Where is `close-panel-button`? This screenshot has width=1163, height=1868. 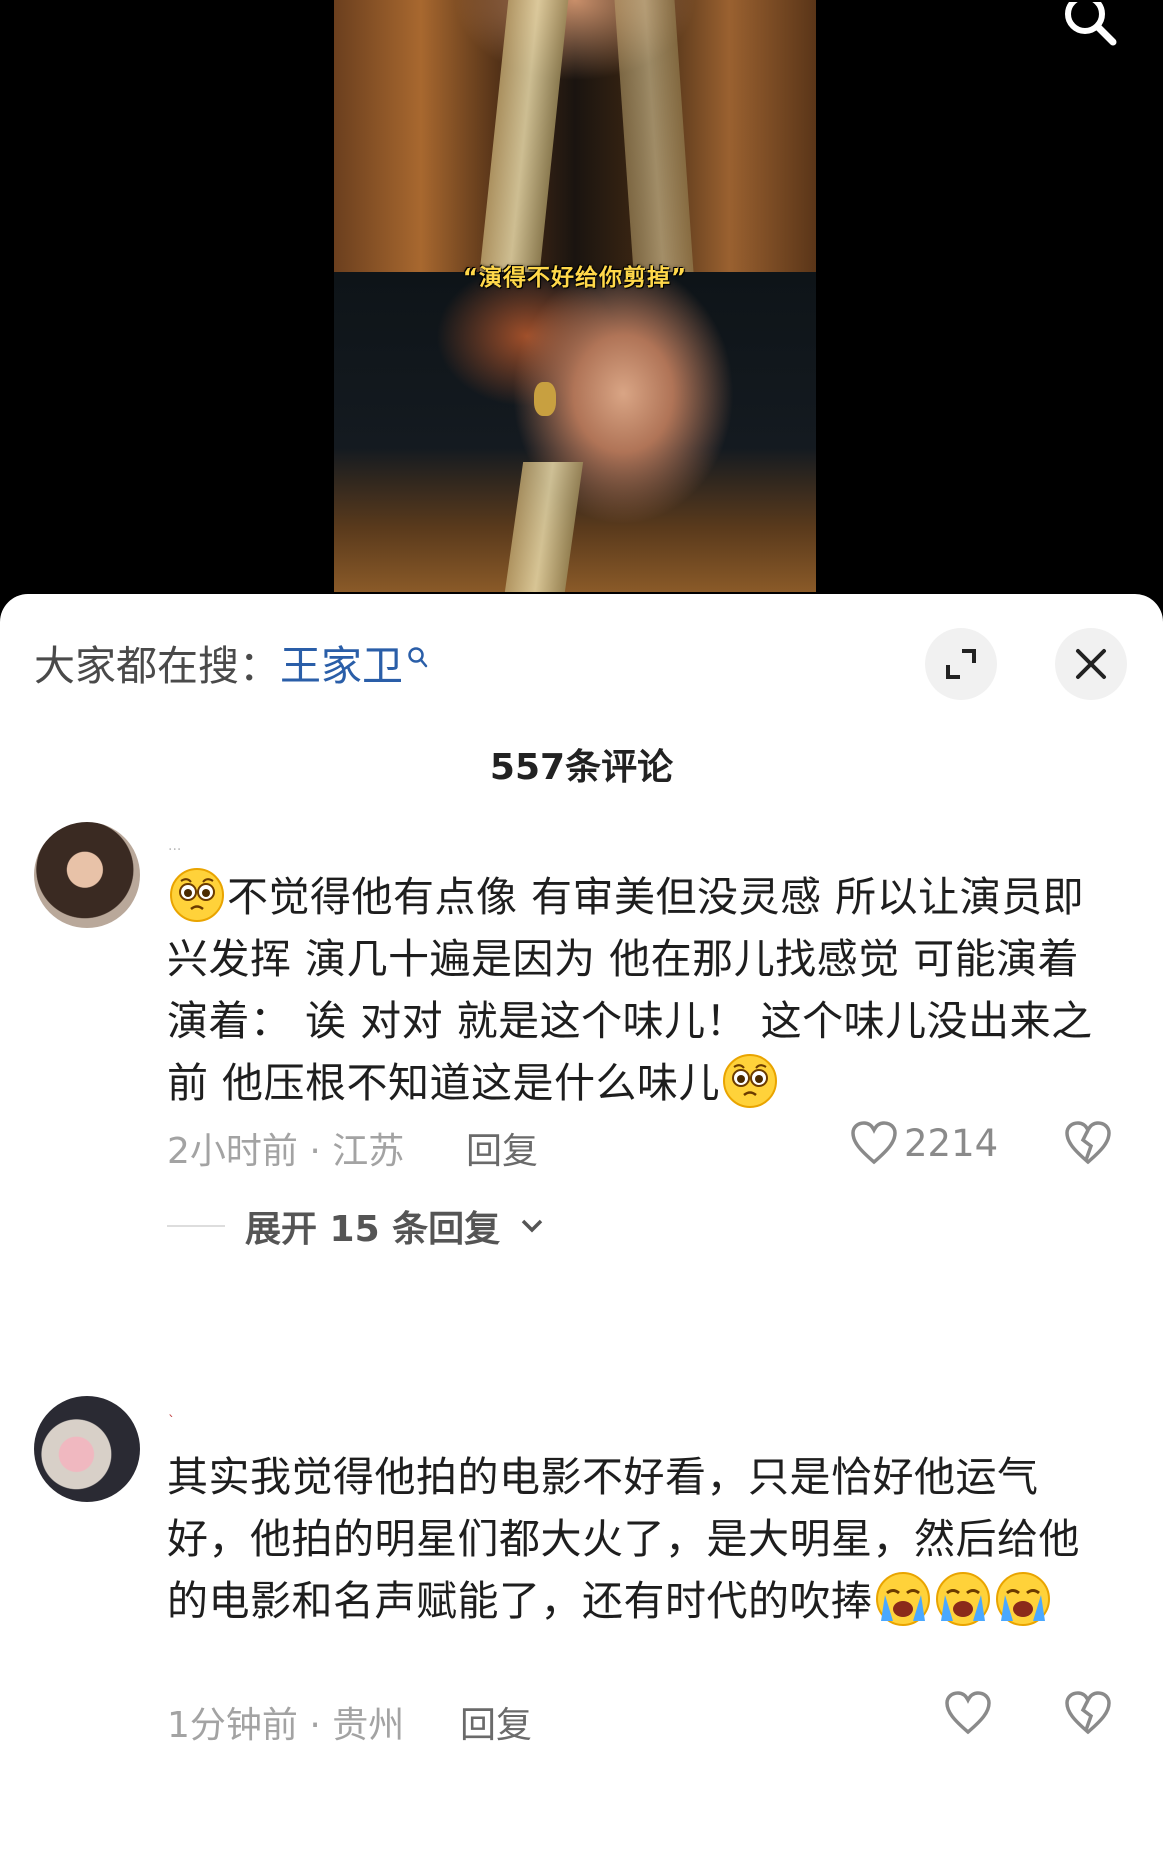
close-panel-button is located at coordinates (1091, 664).